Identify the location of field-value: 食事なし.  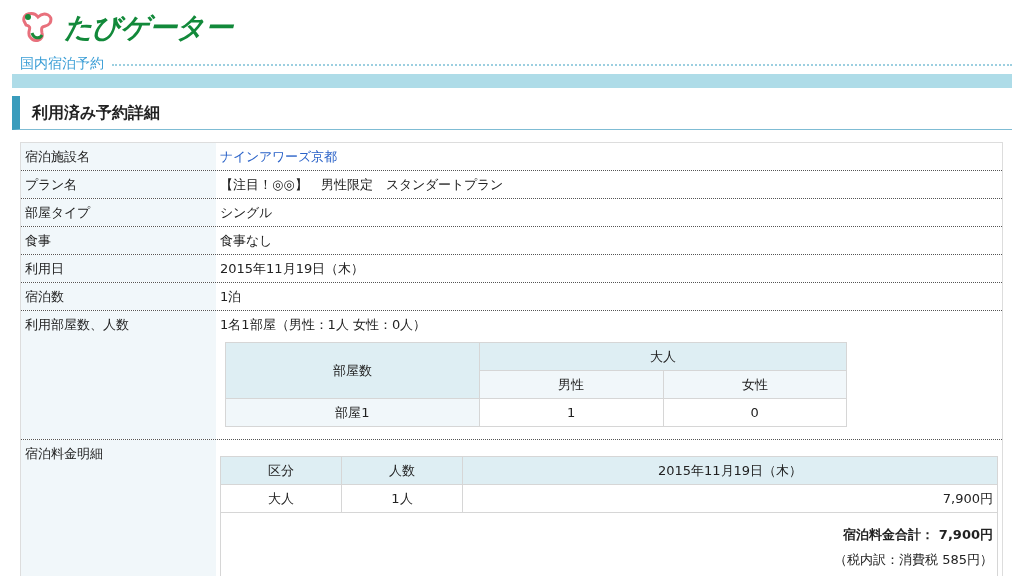
(246, 240).